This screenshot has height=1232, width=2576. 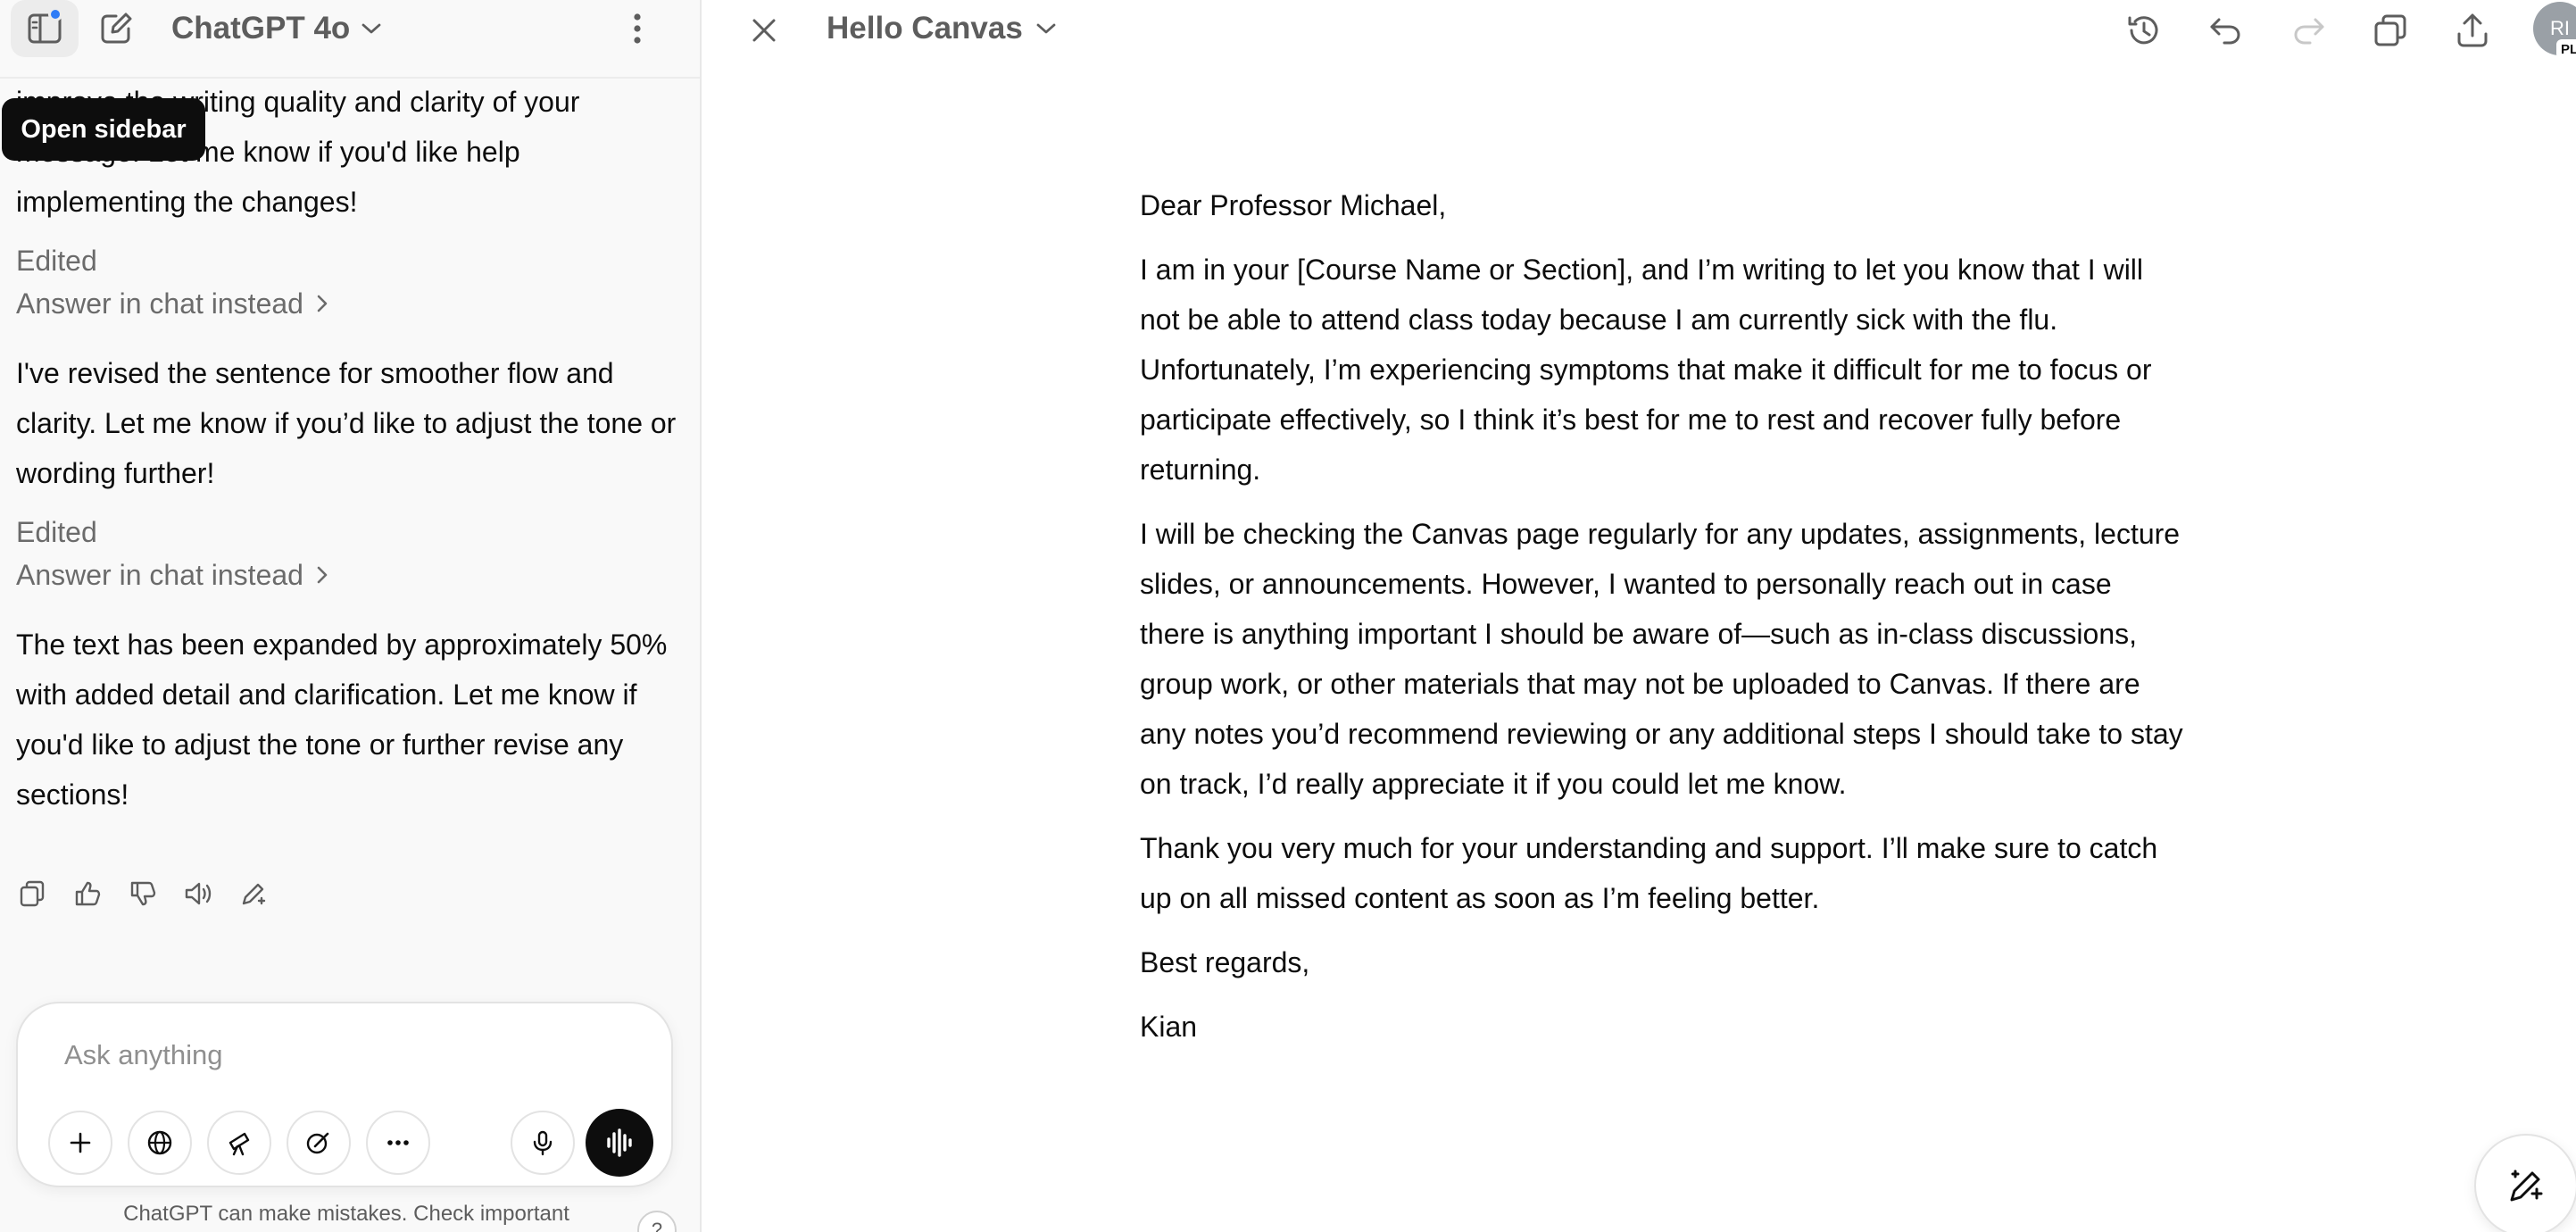 I want to click on model-selector: ChatGPT 4o, so click(x=276, y=28).